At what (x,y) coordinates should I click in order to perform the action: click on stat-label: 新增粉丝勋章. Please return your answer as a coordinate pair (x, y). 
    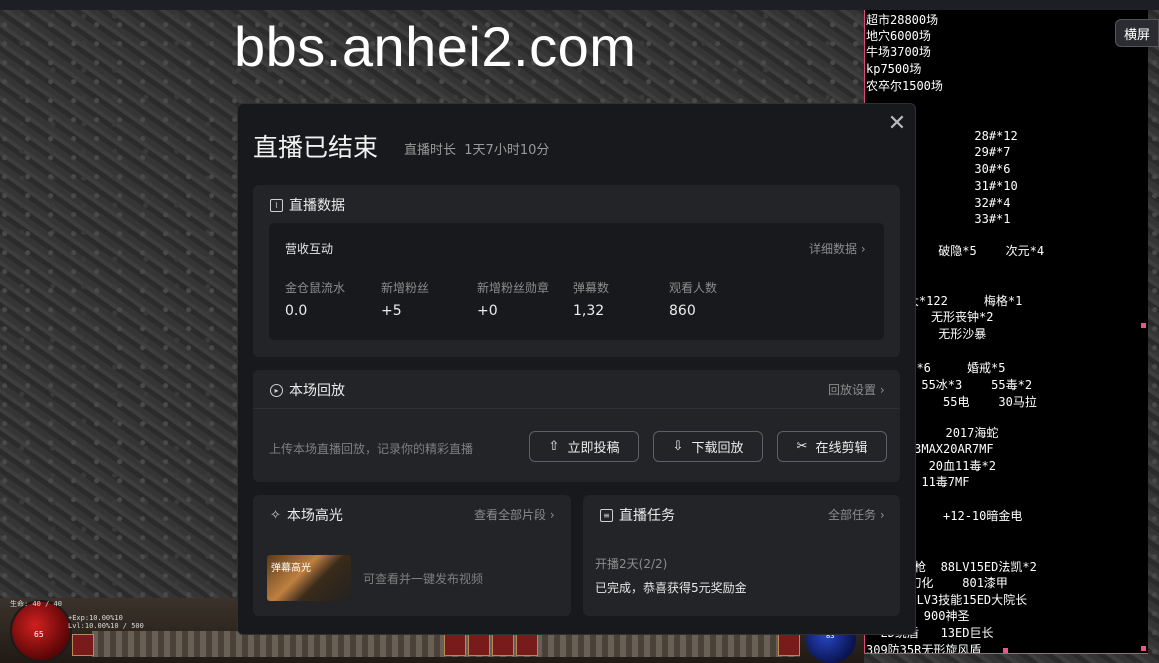
    Looking at the image, I should click on (513, 288).